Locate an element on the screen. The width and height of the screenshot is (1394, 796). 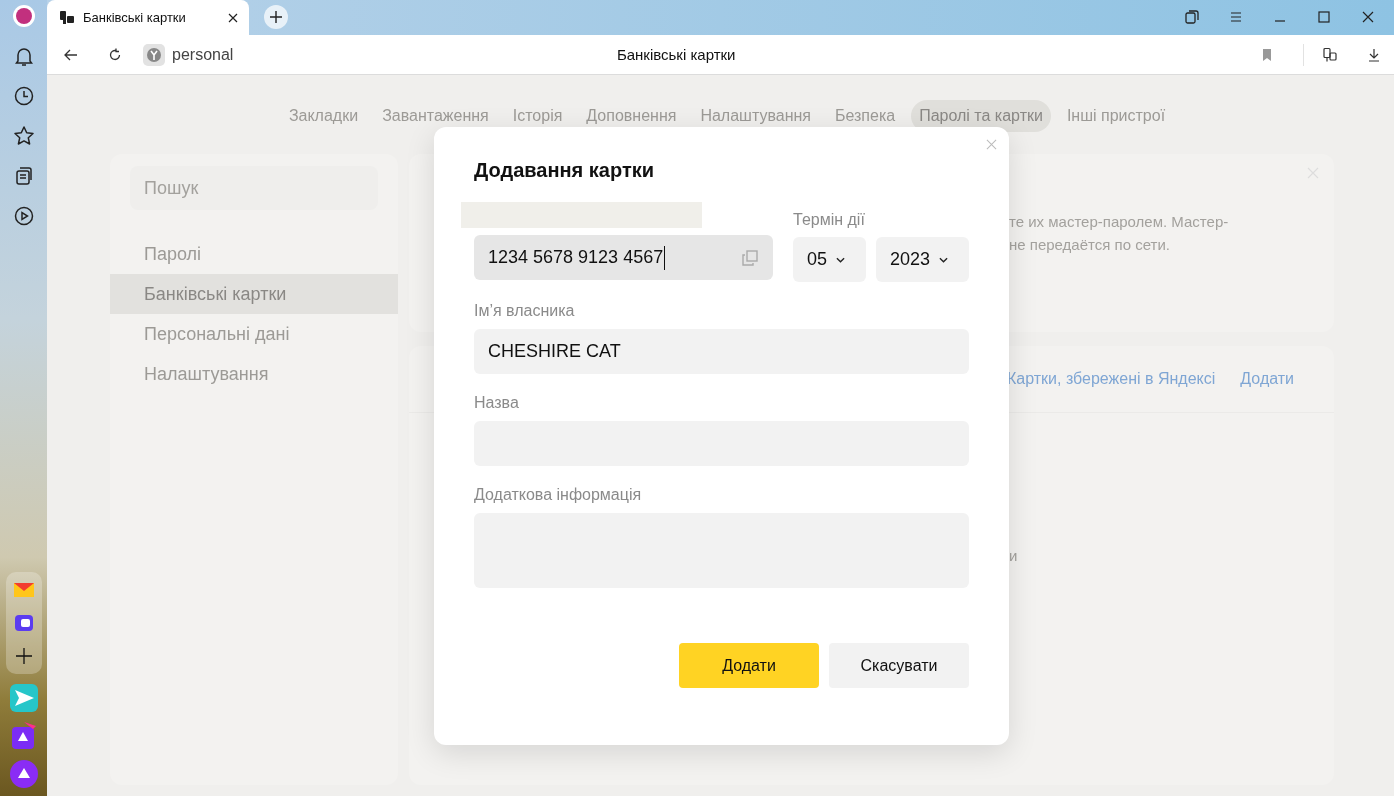
field-label: Ім’я власника is located at coordinates (525, 310).